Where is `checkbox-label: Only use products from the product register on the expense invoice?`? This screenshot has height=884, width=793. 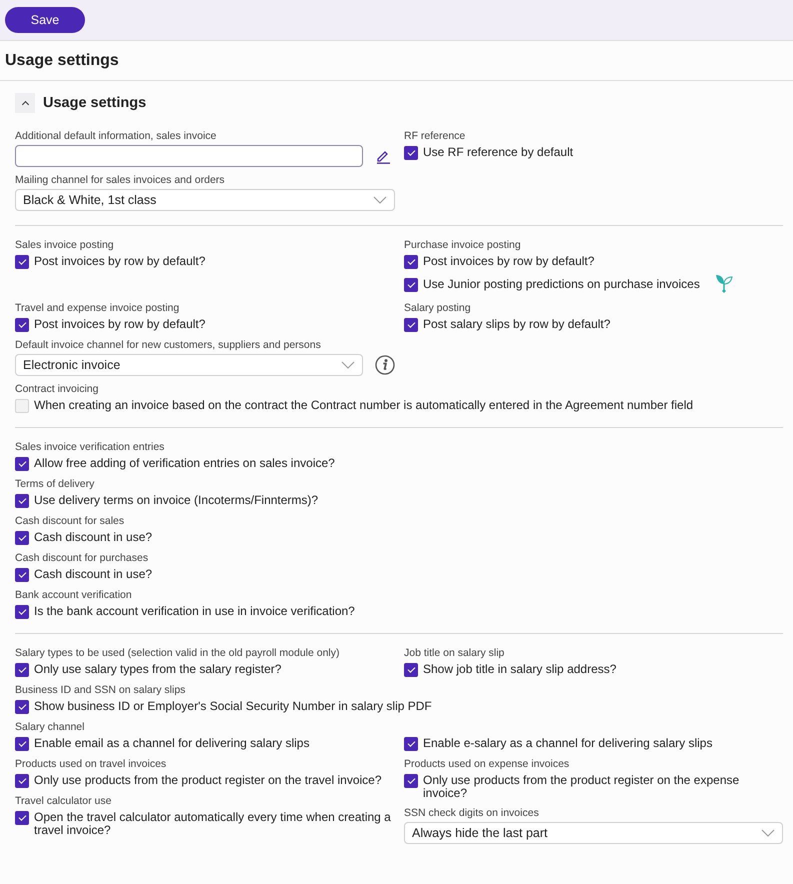
checkbox-label: Only use products from the product register on the expense invoice? is located at coordinates (581, 786).